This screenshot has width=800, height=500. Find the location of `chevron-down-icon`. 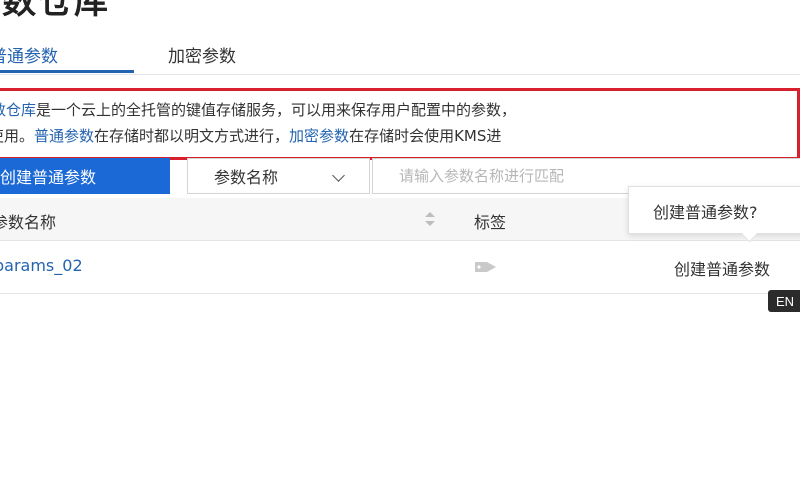

chevron-down-icon is located at coordinates (338, 175).